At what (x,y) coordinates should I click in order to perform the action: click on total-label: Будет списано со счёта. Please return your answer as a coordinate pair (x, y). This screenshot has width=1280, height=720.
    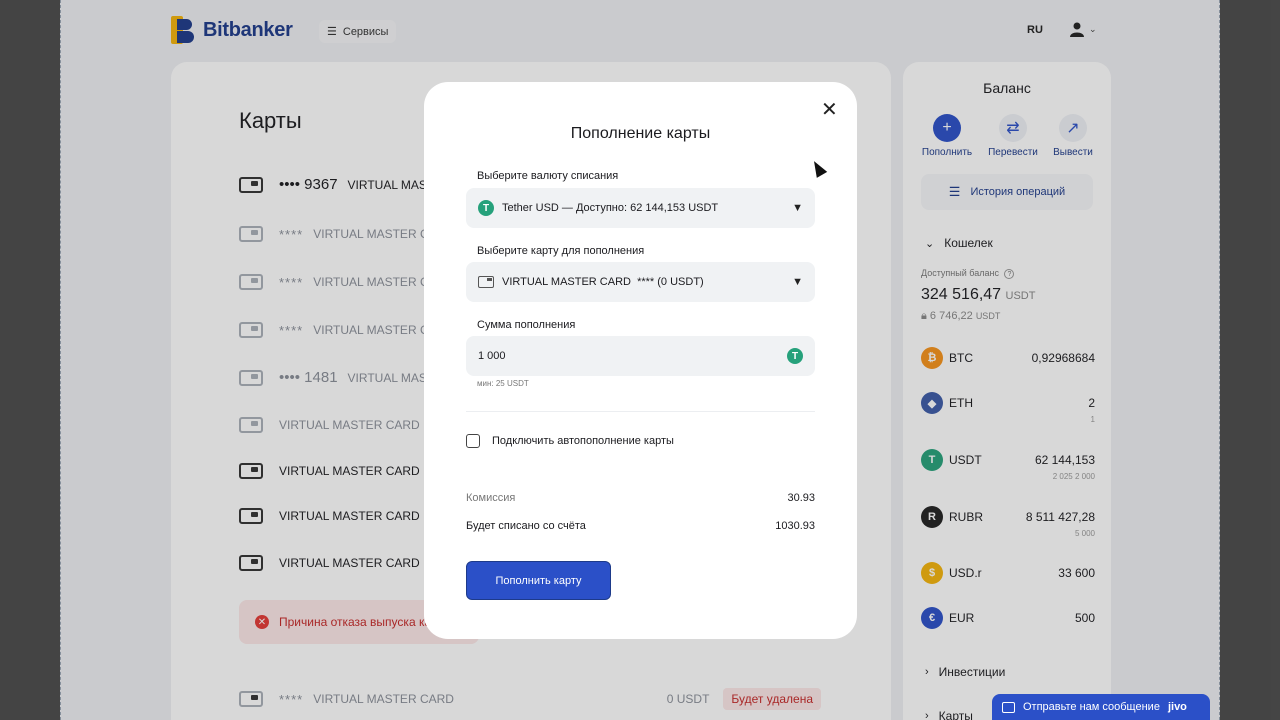
    Looking at the image, I should click on (526, 526).